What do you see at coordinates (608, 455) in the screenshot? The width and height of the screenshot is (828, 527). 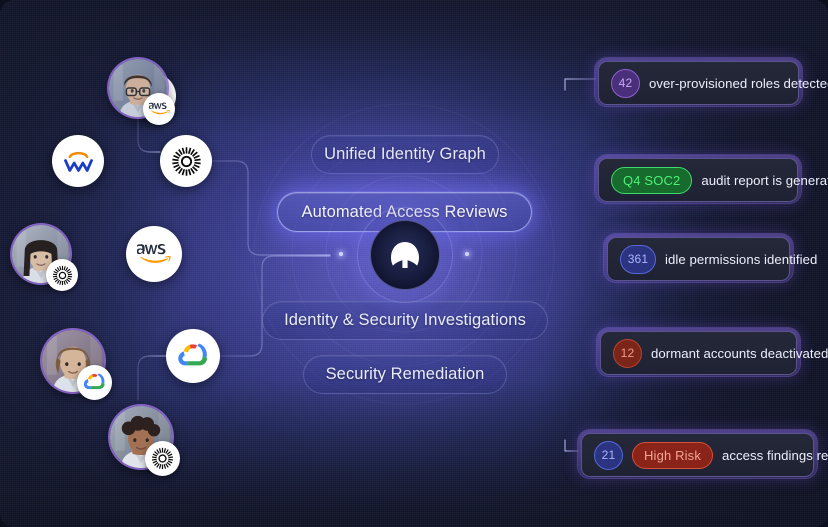 I see `card-high-risk-findings-count-badge: 21` at bounding box center [608, 455].